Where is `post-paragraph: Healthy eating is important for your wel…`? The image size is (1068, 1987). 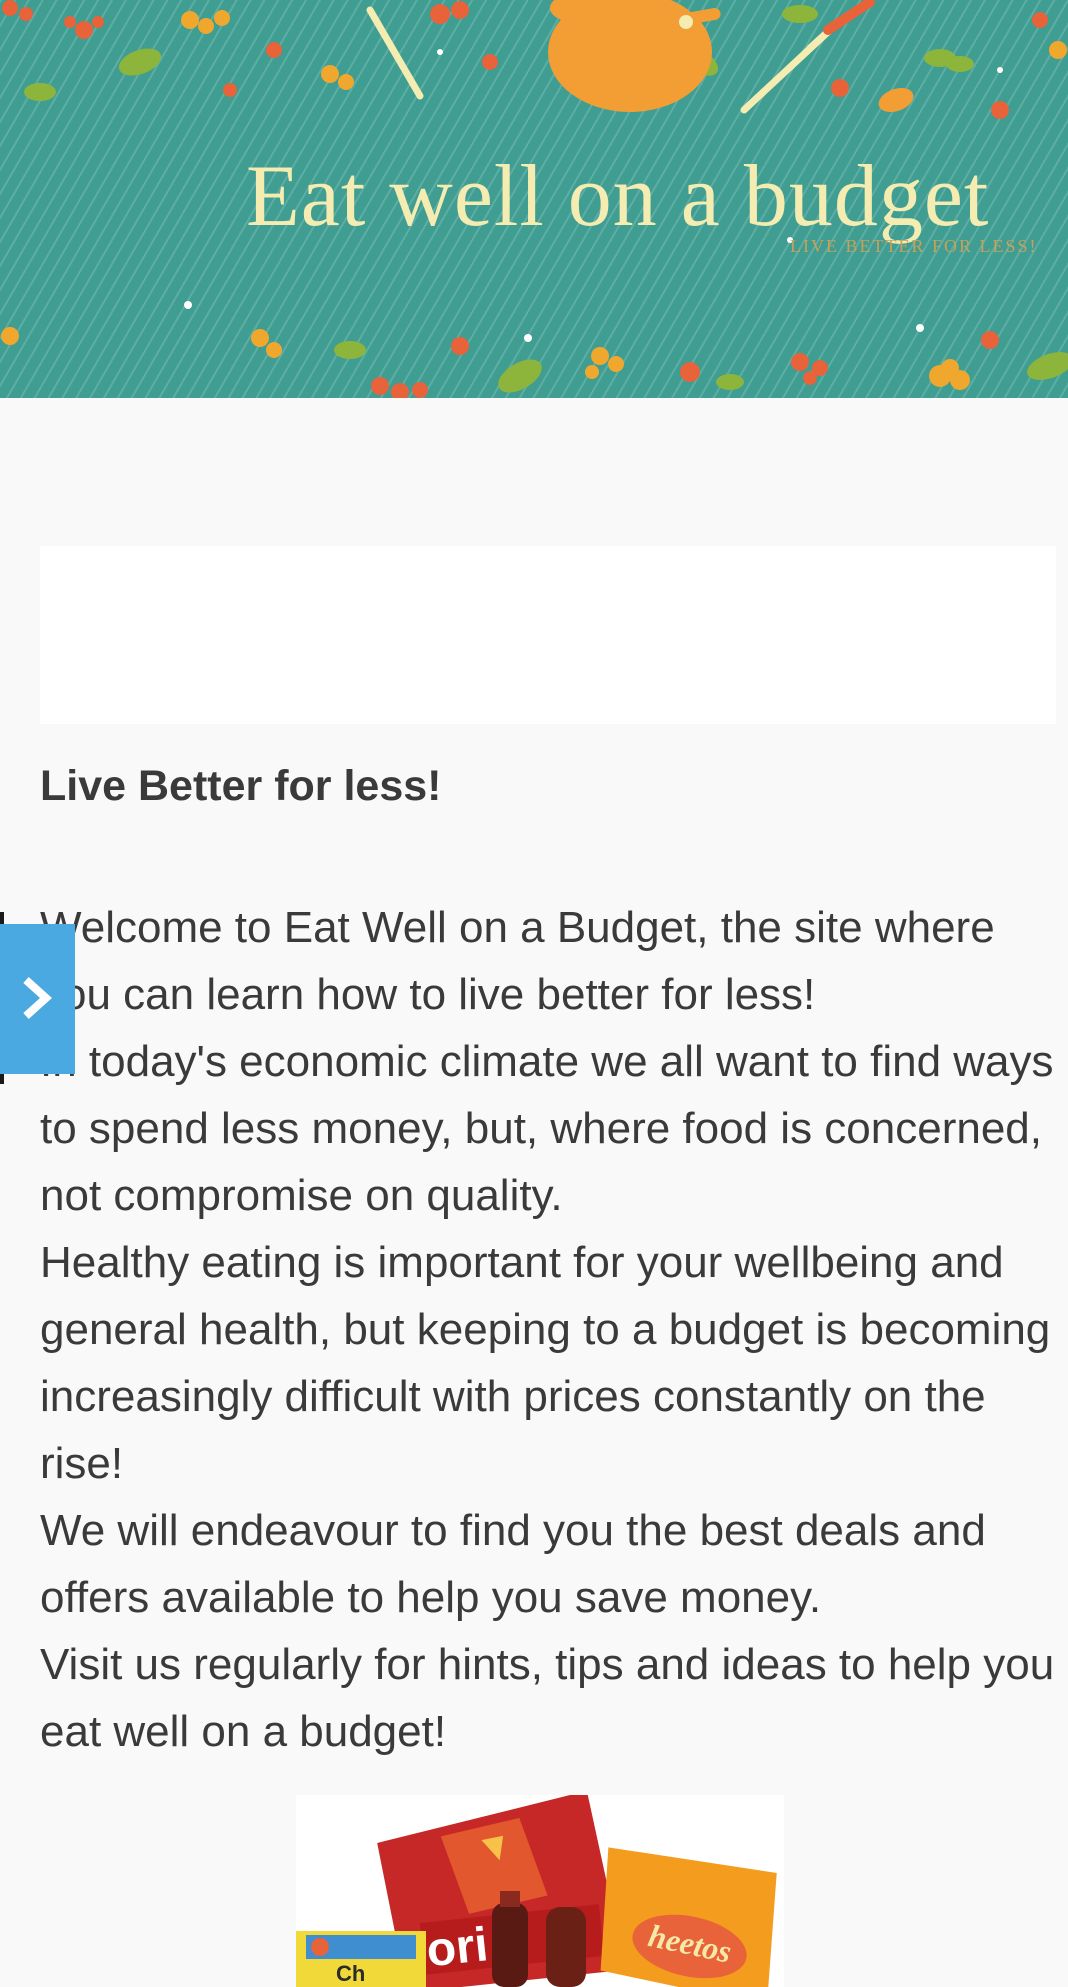 post-paragraph: Healthy eating is important for your wel… is located at coordinates (545, 1363).